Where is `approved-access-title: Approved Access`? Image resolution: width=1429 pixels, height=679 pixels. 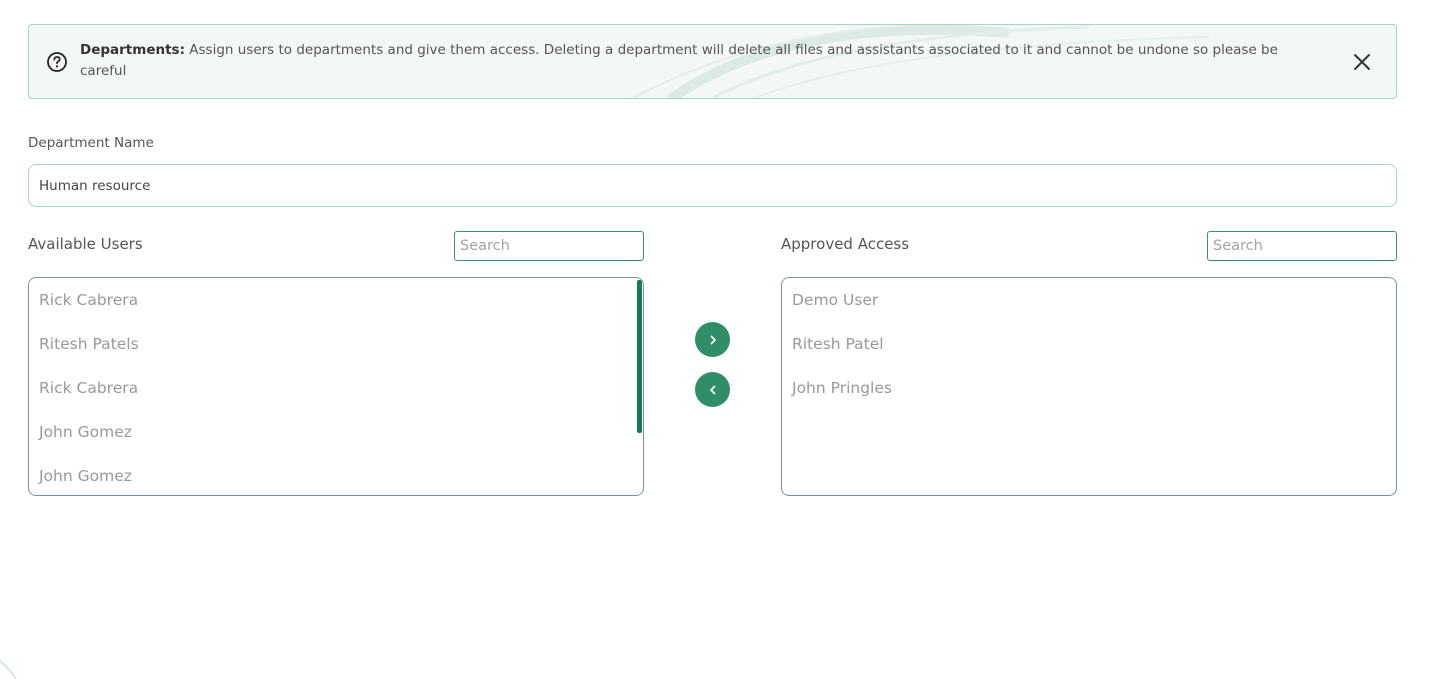 approved-access-title: Approved Access is located at coordinates (845, 244).